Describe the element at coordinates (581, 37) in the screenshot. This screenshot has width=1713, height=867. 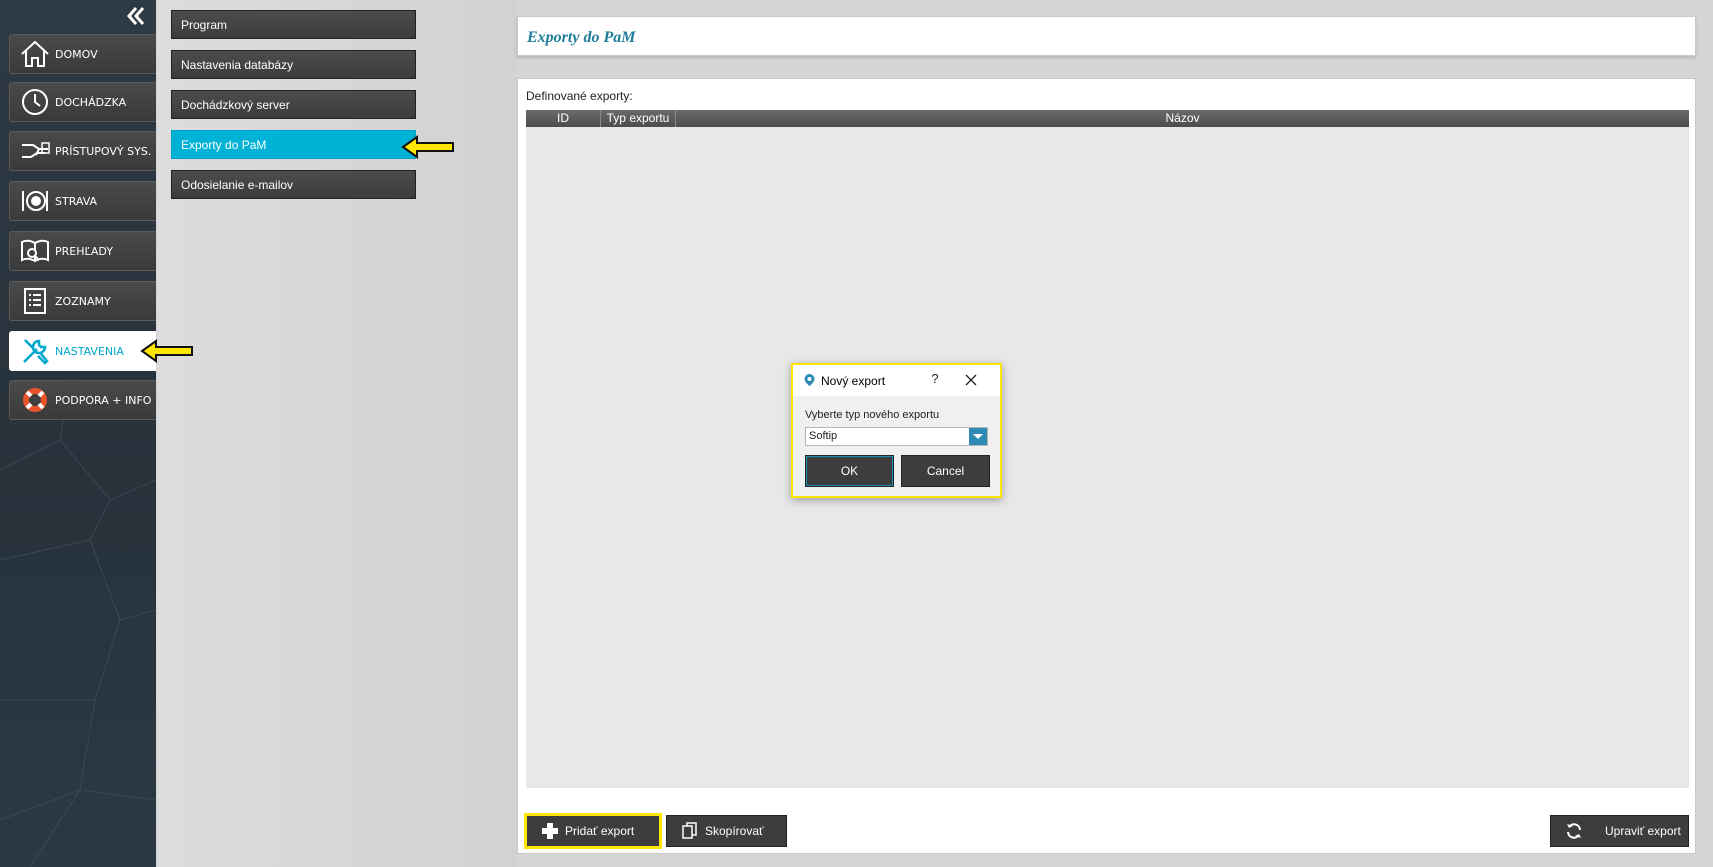
I see `page-title: Exporty do PaM` at that location.